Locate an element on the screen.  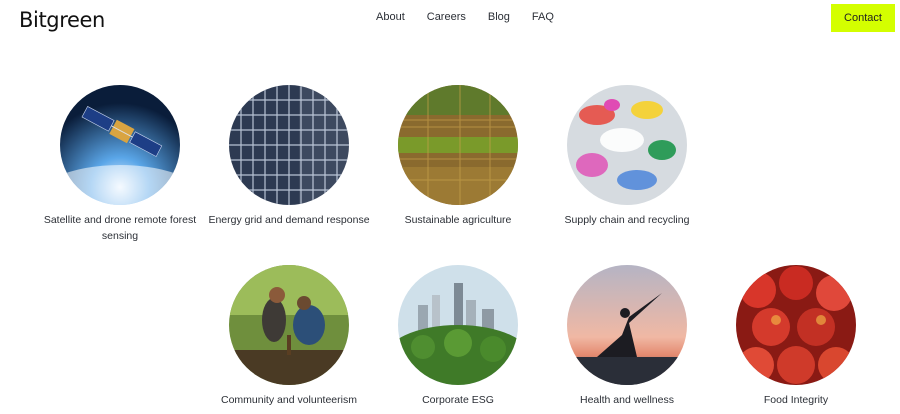
use-case-label: Supply chain and recycling is located at coordinates (627, 220).